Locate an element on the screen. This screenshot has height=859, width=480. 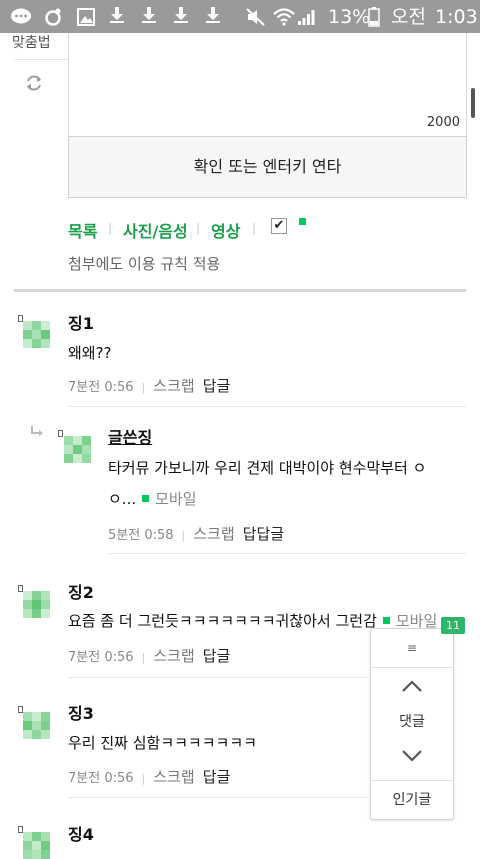
time-period: 오전 is located at coordinates (408, 17).